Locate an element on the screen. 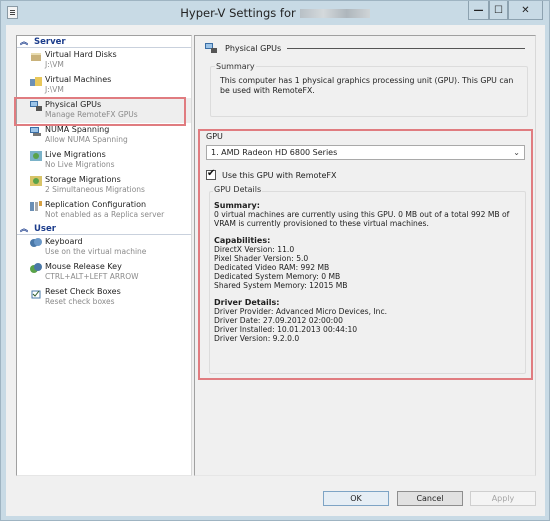  use-remotefx-row: Use this GPU with RemoteFX is located at coordinates (271, 174).